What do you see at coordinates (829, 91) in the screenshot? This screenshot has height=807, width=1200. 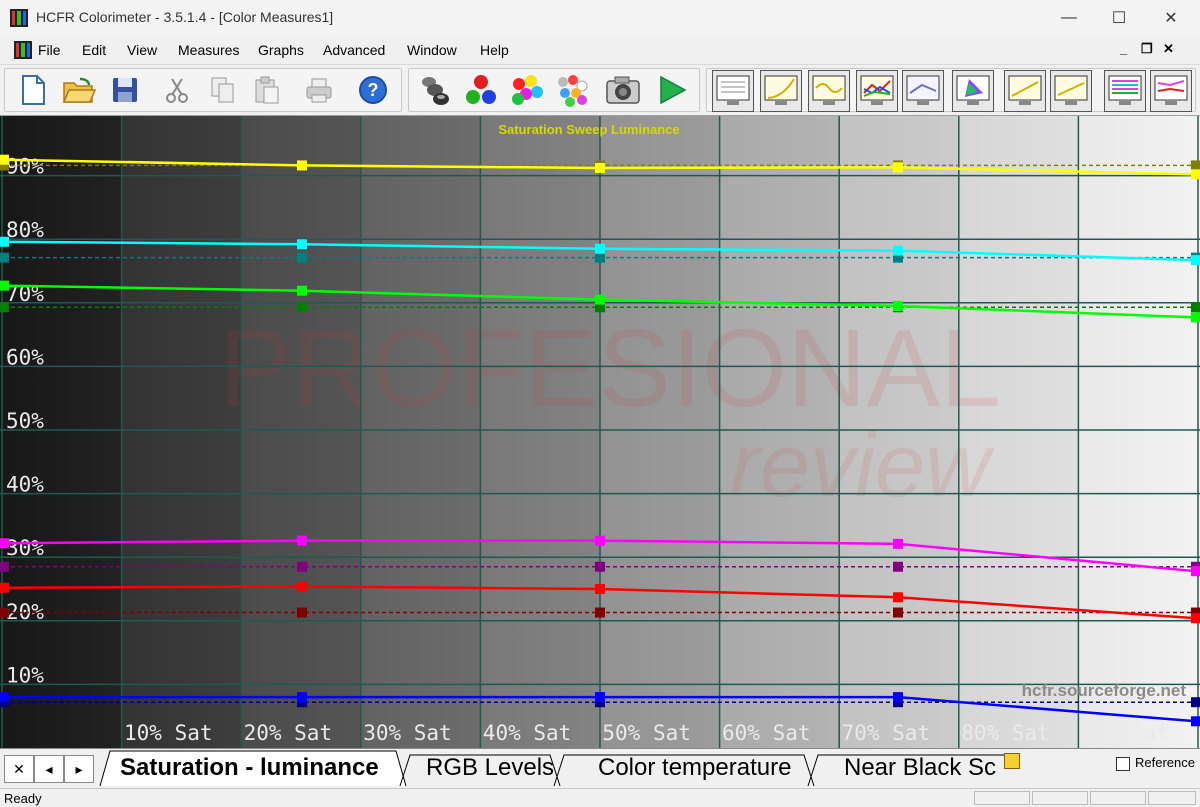 I see `graph-curve-icon` at bounding box center [829, 91].